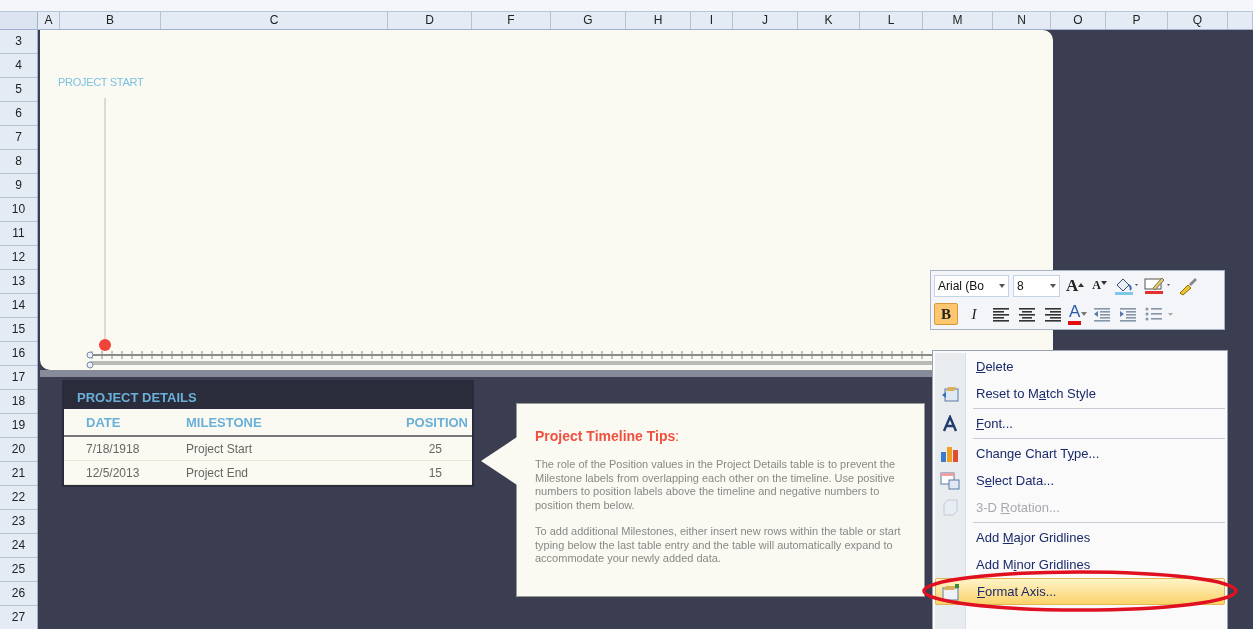 This screenshot has height=629, width=1253. I want to click on menu-item: Reset to Match Style, so click(1080, 393).